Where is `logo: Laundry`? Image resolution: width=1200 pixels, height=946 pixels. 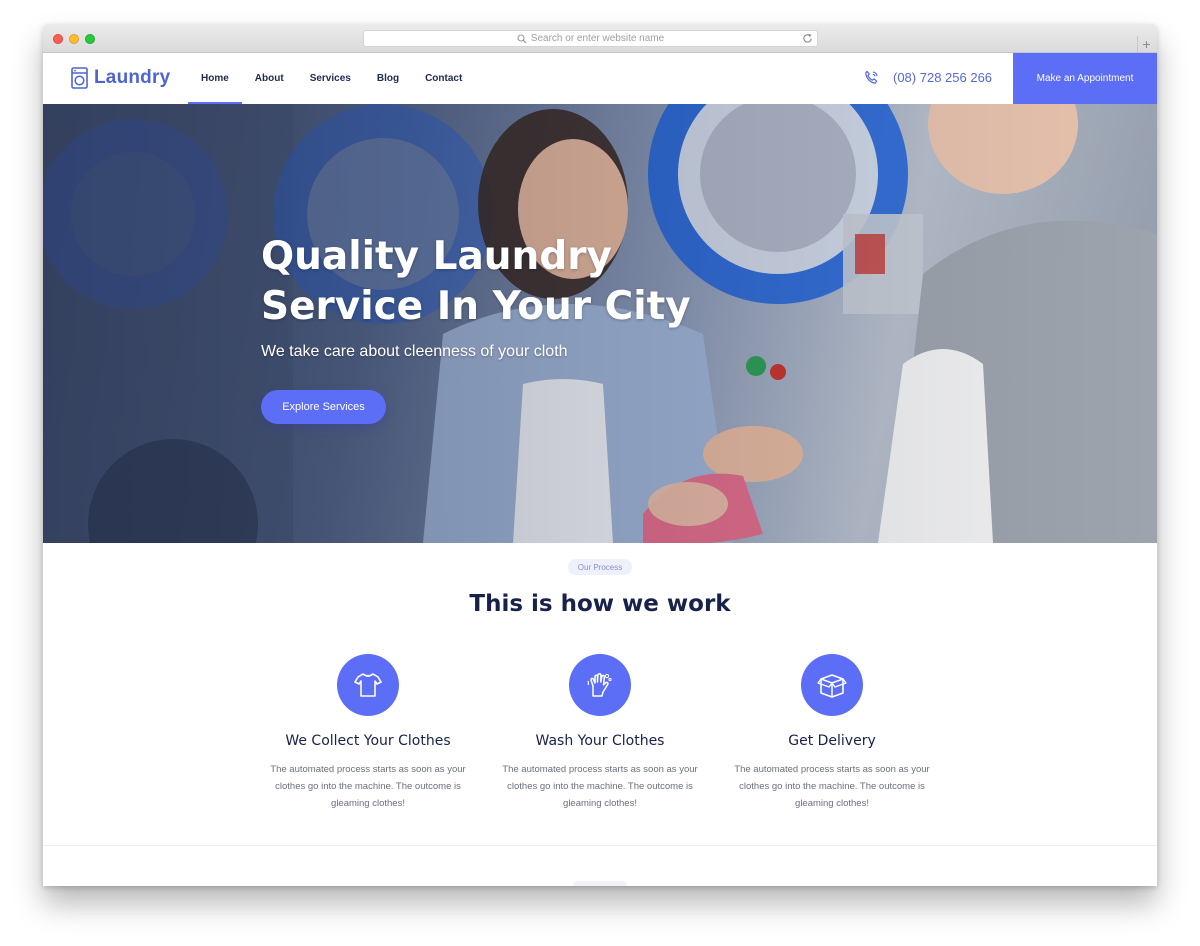 logo: Laundry is located at coordinates (120, 78).